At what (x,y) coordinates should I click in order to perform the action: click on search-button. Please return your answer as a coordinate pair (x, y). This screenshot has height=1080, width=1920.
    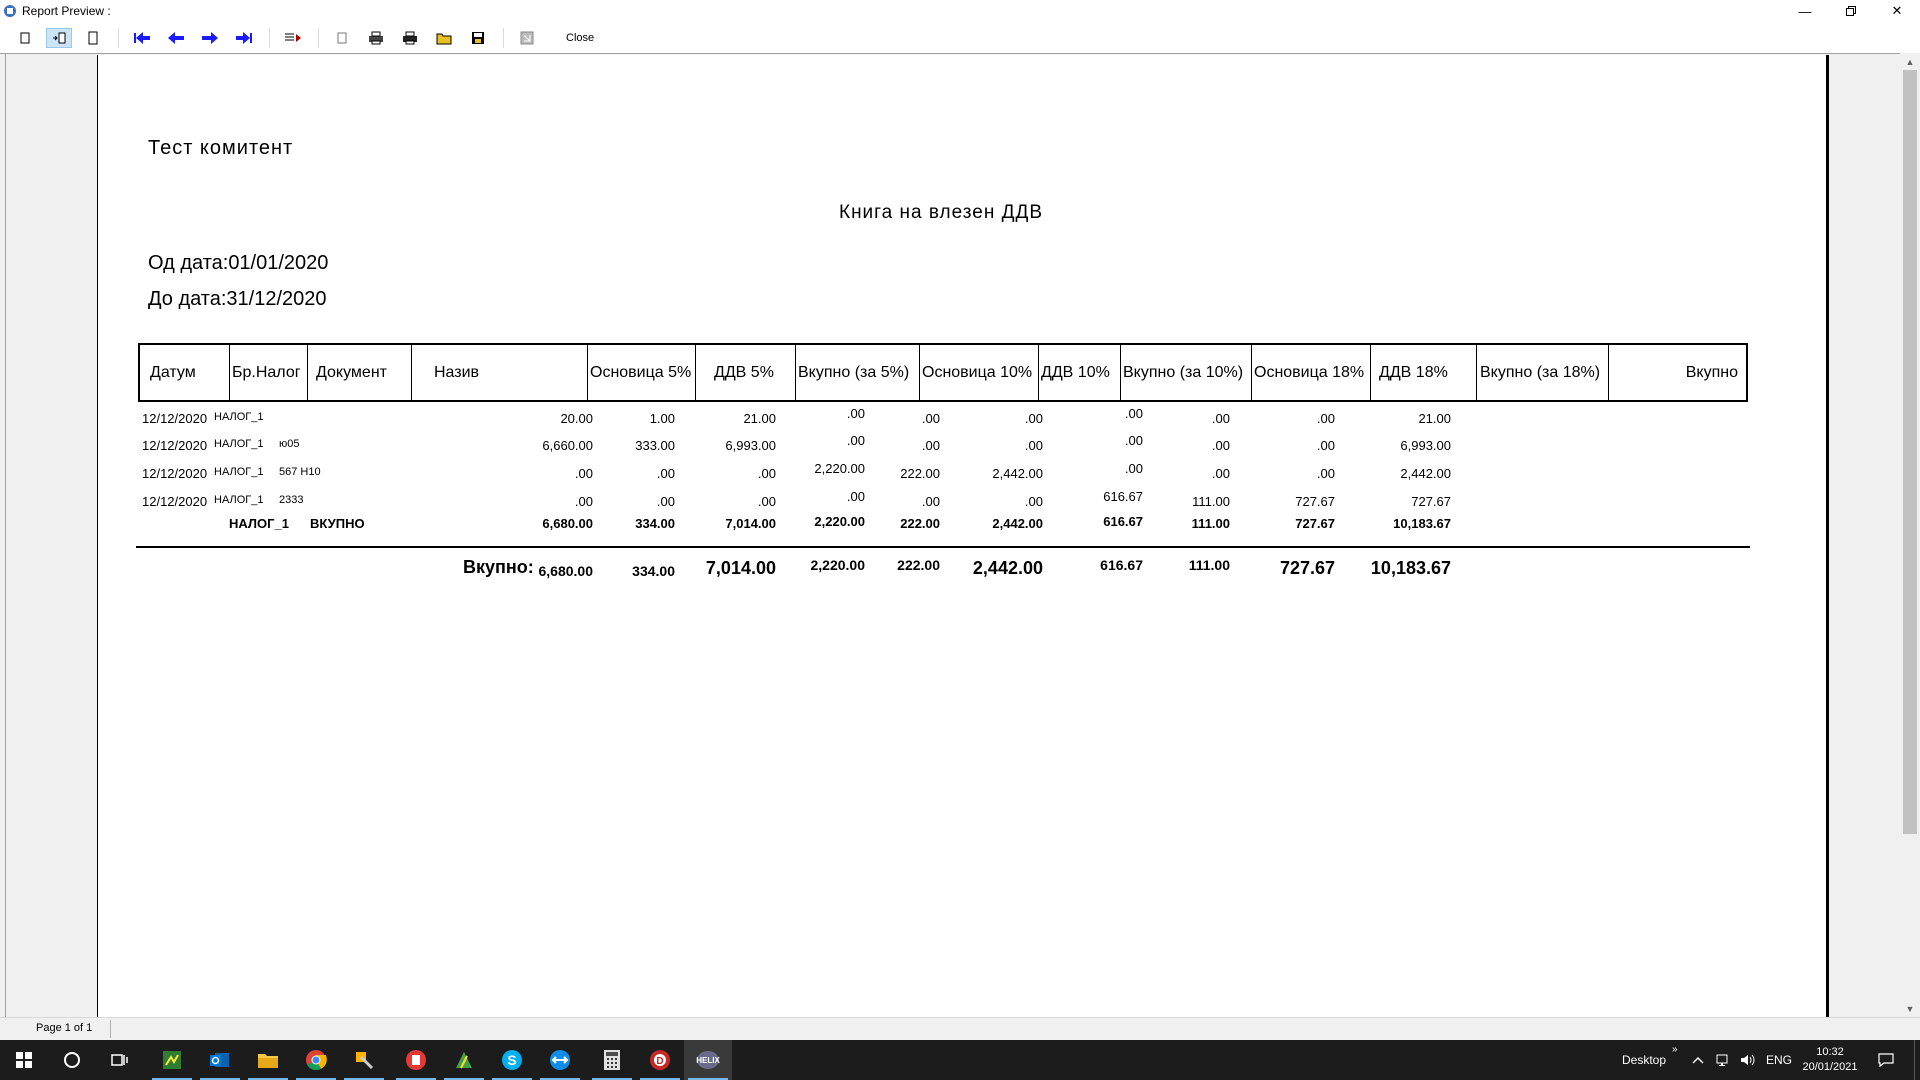
    Looking at the image, I should click on (72, 1060).